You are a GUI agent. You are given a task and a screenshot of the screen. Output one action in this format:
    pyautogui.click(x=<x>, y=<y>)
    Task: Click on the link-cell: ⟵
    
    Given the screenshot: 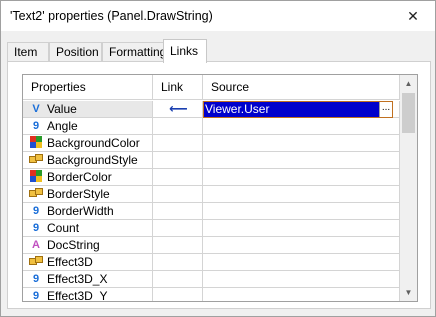 What is the action you would take?
    pyautogui.click(x=178, y=109)
    